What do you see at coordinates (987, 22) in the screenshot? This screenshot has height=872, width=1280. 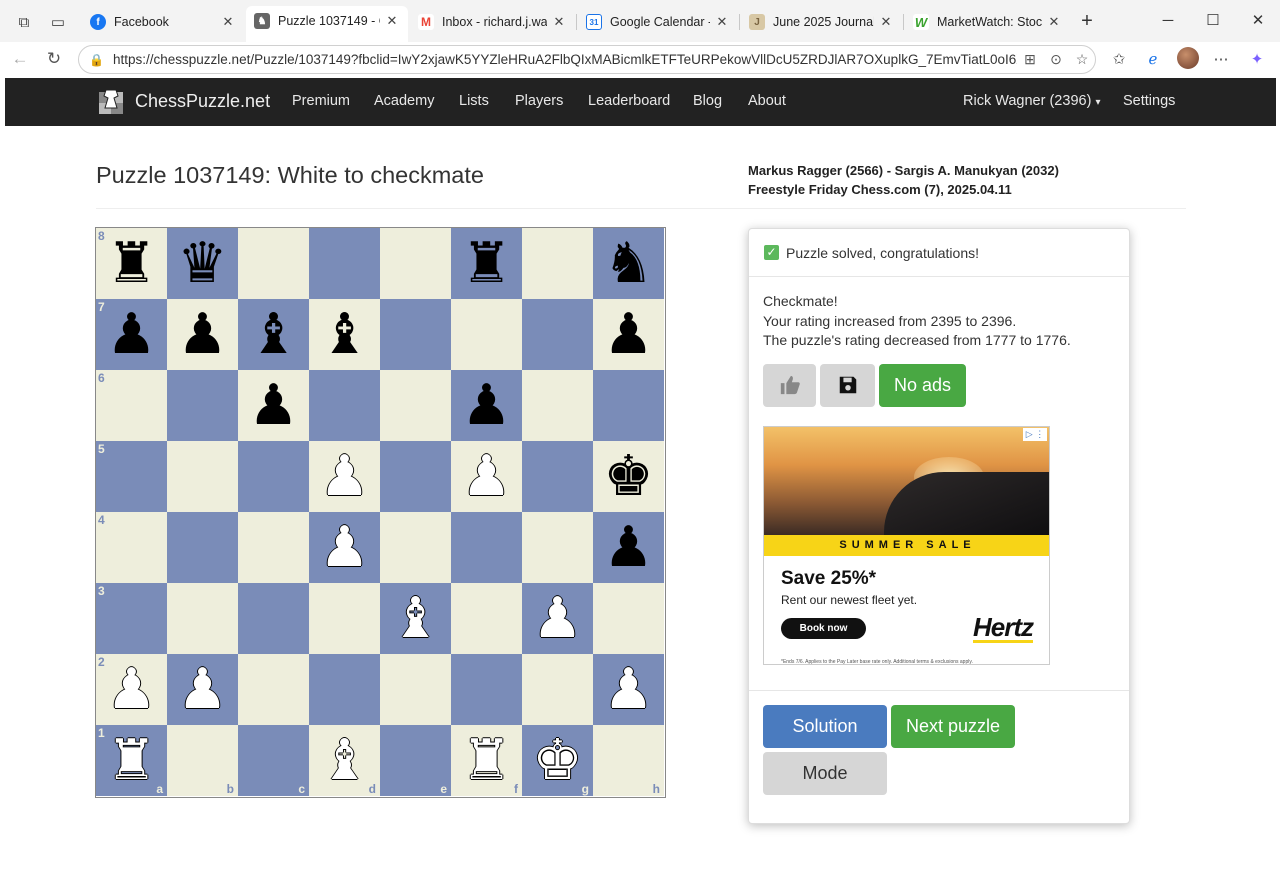 I see `browser-tab-marketwatch: W MarketWatch: Stock M ✕` at bounding box center [987, 22].